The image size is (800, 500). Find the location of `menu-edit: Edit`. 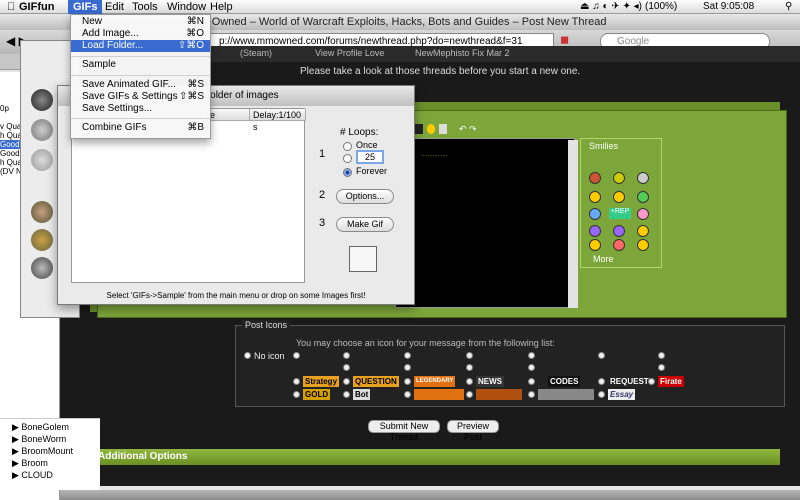

menu-edit: Edit is located at coordinates (114, 7).